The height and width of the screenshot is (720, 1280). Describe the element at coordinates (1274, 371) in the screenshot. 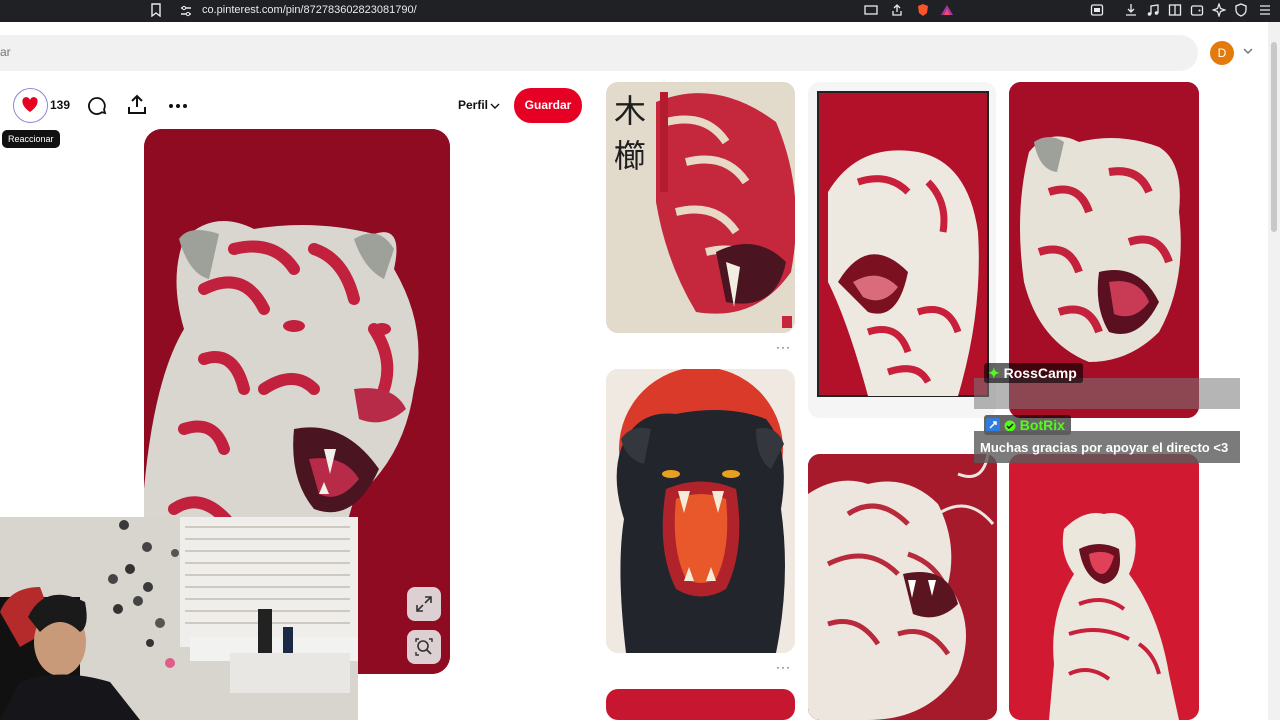

I see `page-scrollbar` at that location.